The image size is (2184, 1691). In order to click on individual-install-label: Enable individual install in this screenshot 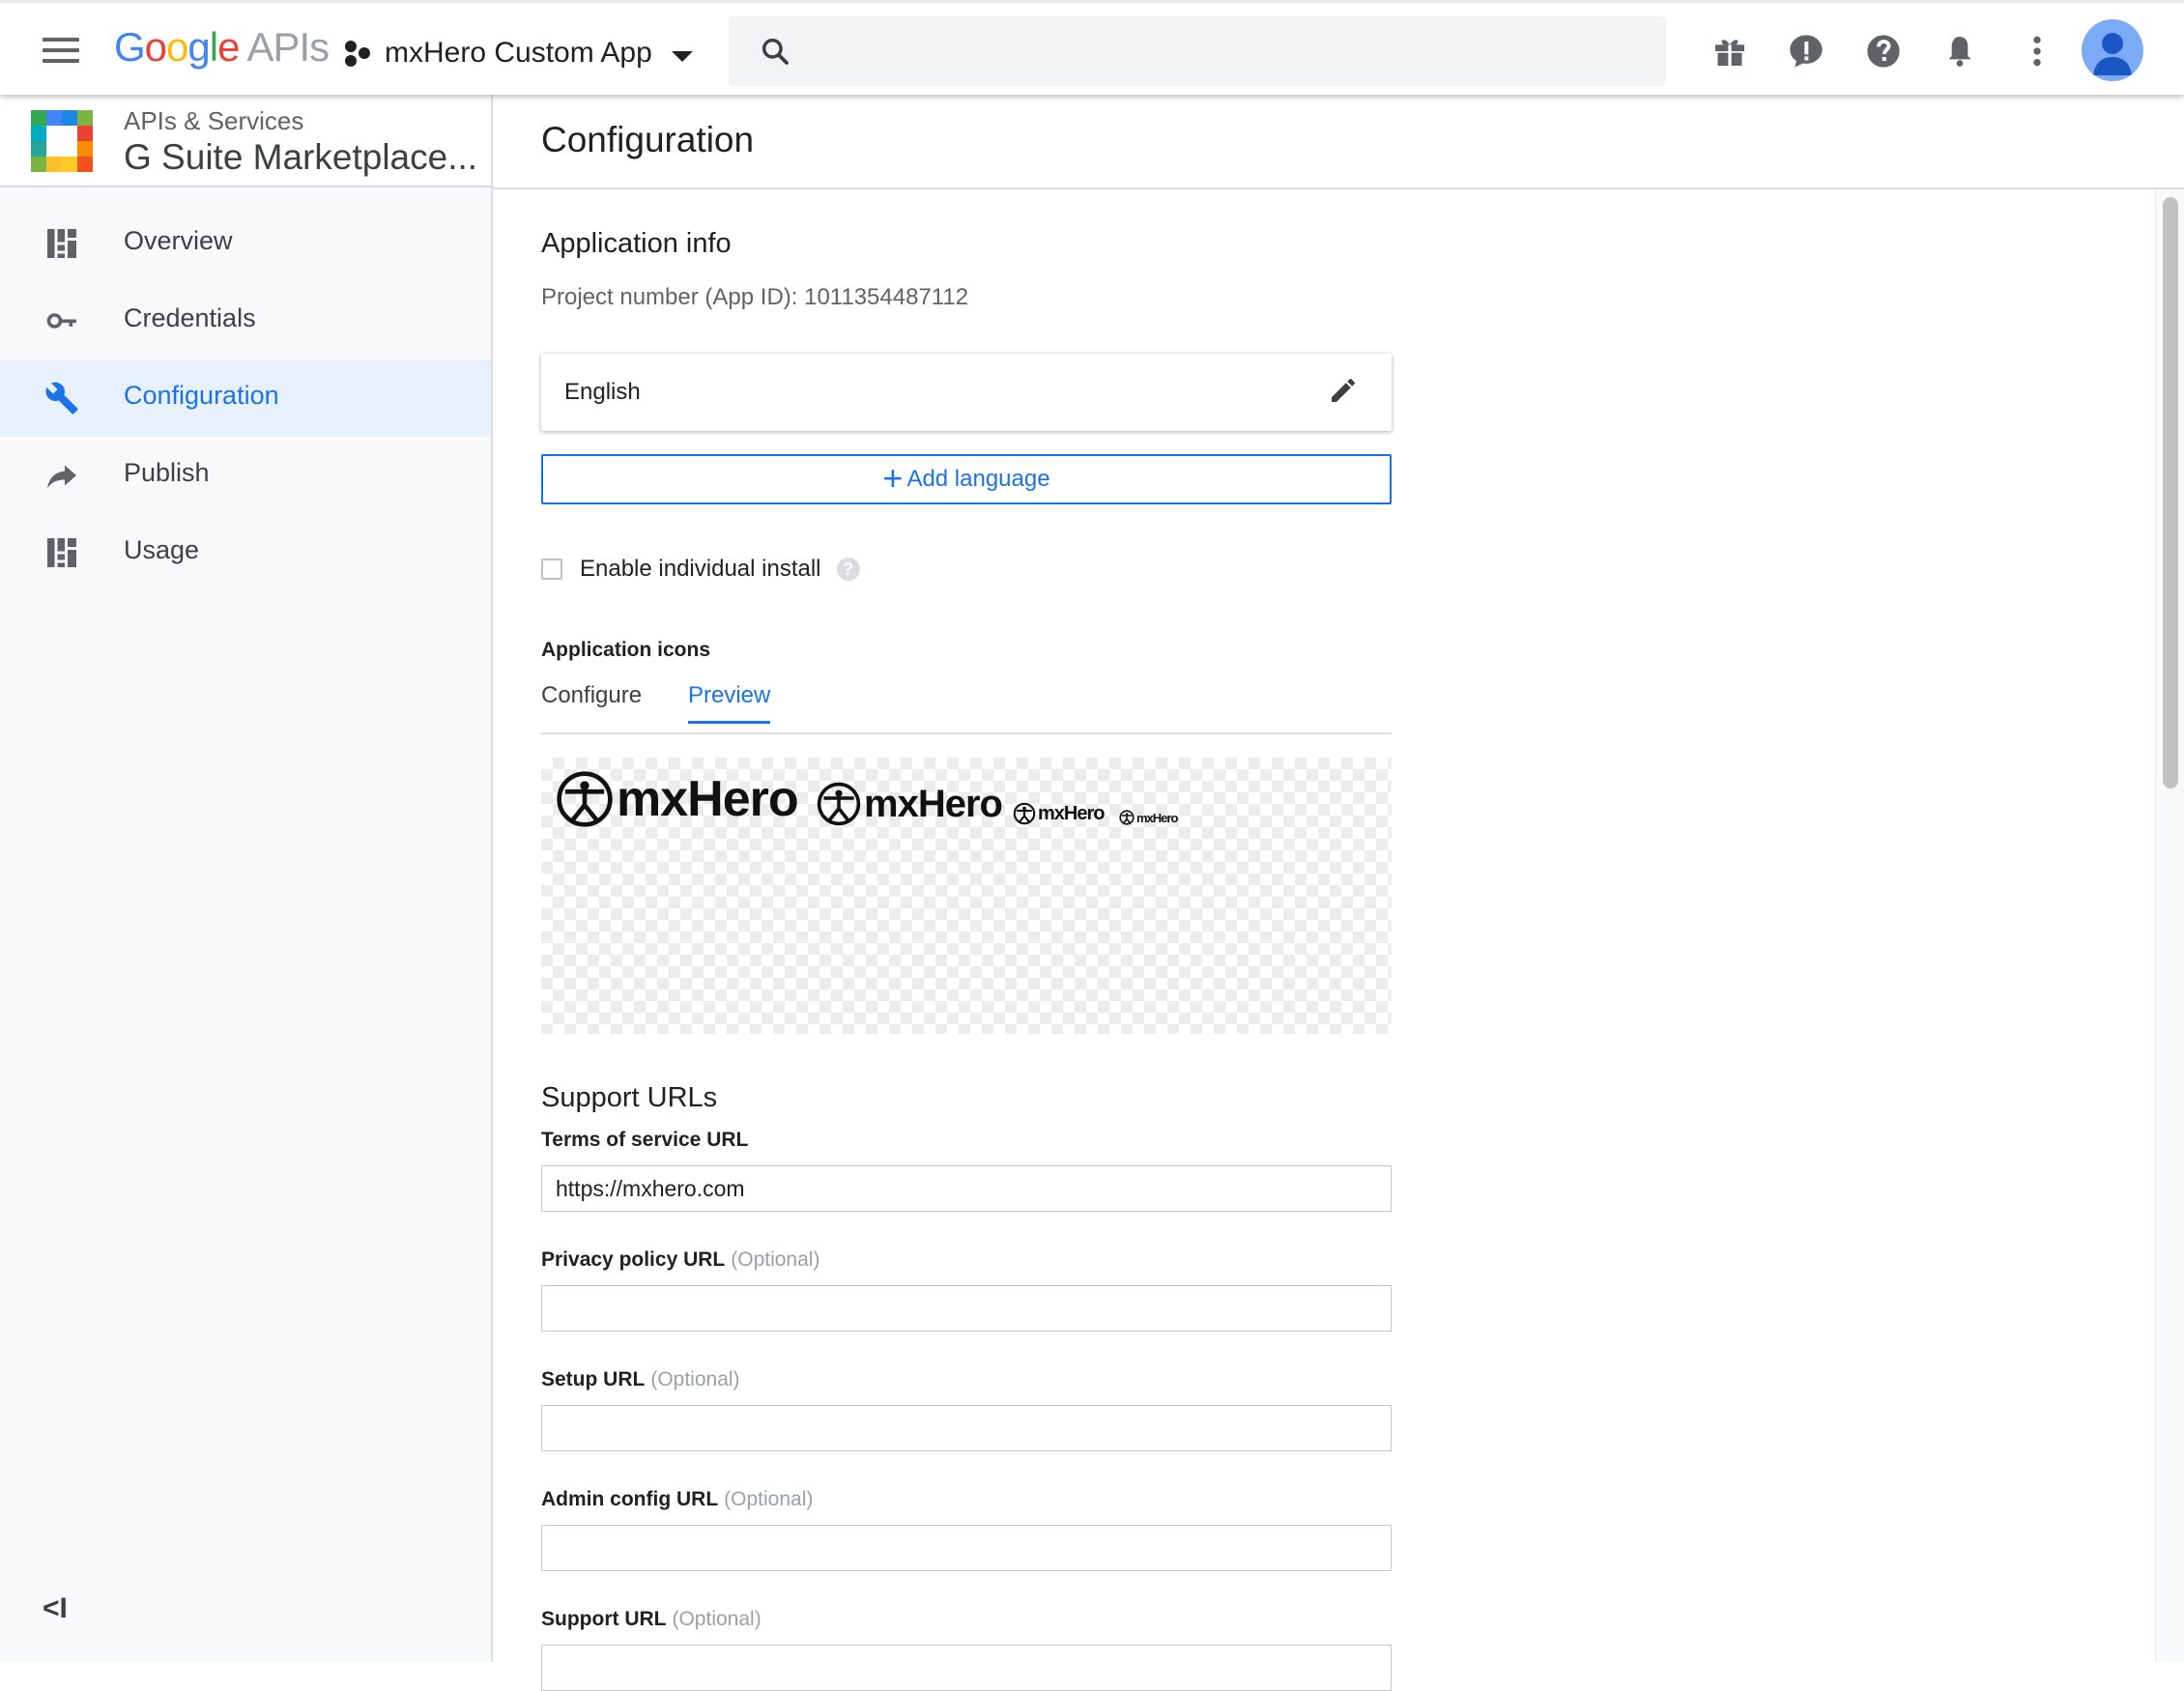, I will do `click(701, 569)`.